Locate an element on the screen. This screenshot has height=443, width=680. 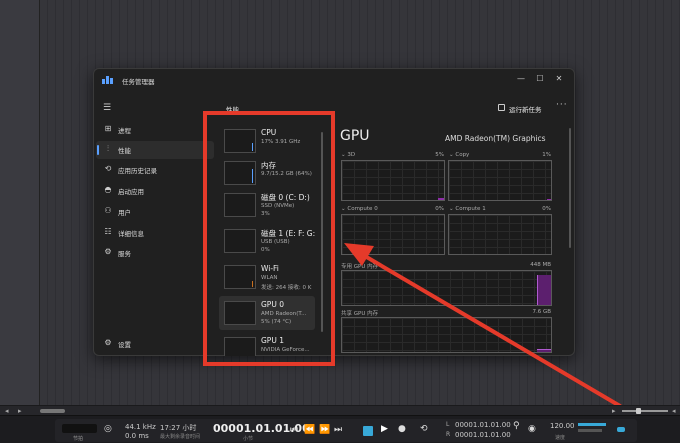
output-meter is located at coordinates (592, 424).